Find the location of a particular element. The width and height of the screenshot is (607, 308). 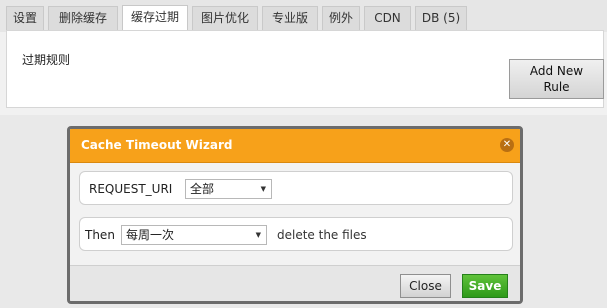

schedule-select-value: 每周一次 is located at coordinates (150, 235).